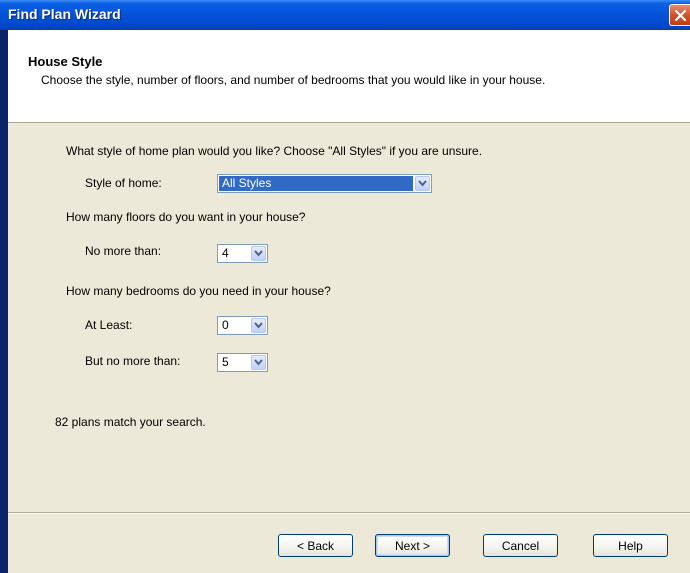  What do you see at coordinates (349, 513) in the screenshot?
I see `button-separator` at bounding box center [349, 513].